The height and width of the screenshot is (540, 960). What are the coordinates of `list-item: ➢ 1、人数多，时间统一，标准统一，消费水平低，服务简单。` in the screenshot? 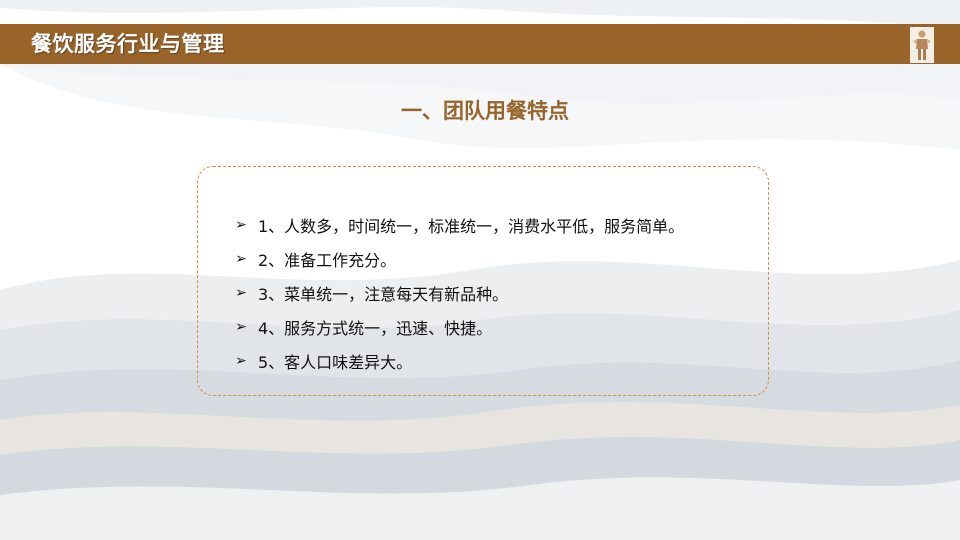 It's located at (459, 225).